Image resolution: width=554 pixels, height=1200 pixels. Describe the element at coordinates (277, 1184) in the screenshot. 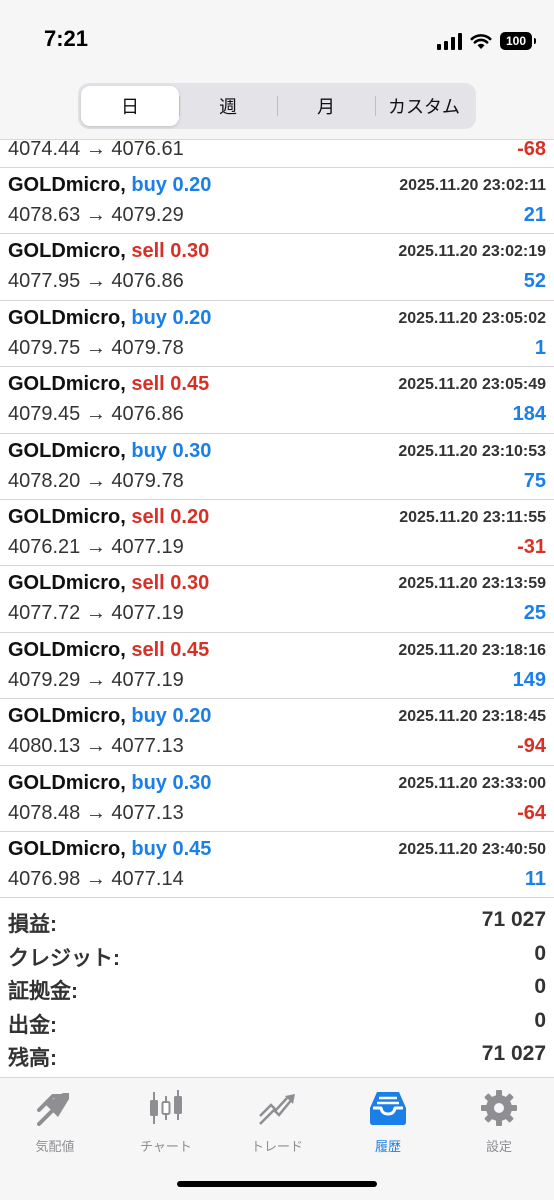

I see `home-indicator` at that location.